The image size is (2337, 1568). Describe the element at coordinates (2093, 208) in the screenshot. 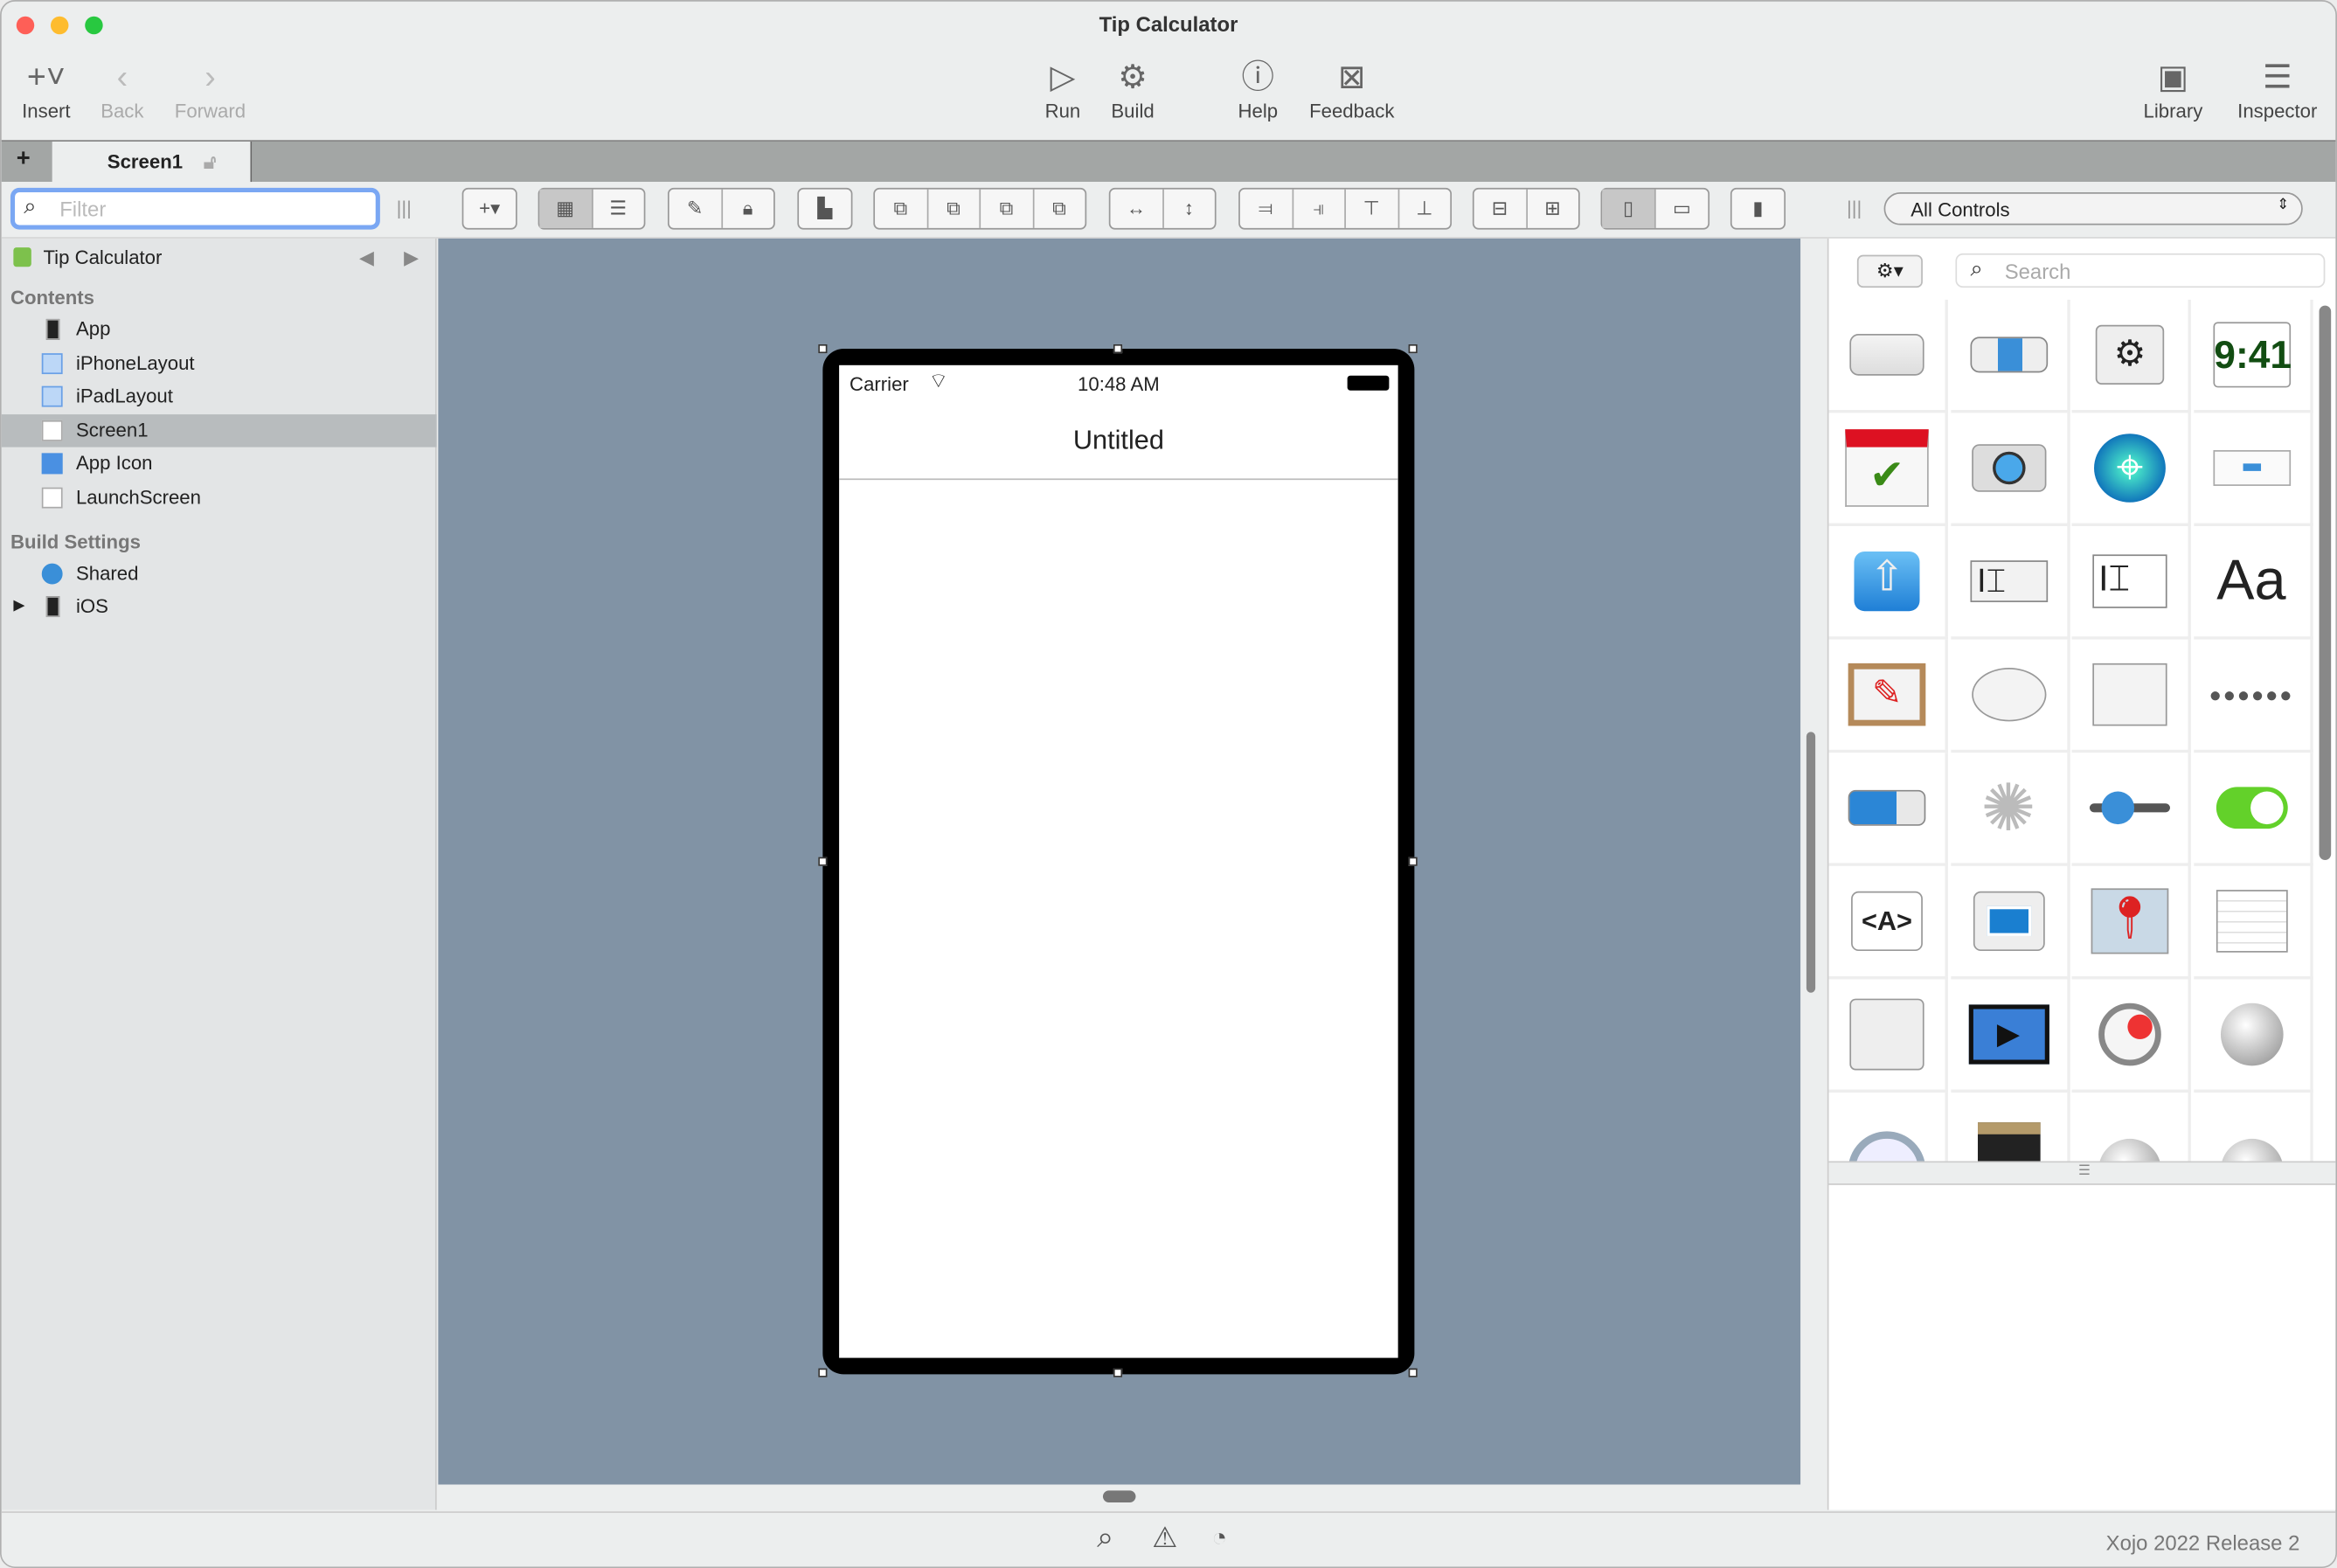

I see `library-filter-select: All Controls ⇕` at that location.